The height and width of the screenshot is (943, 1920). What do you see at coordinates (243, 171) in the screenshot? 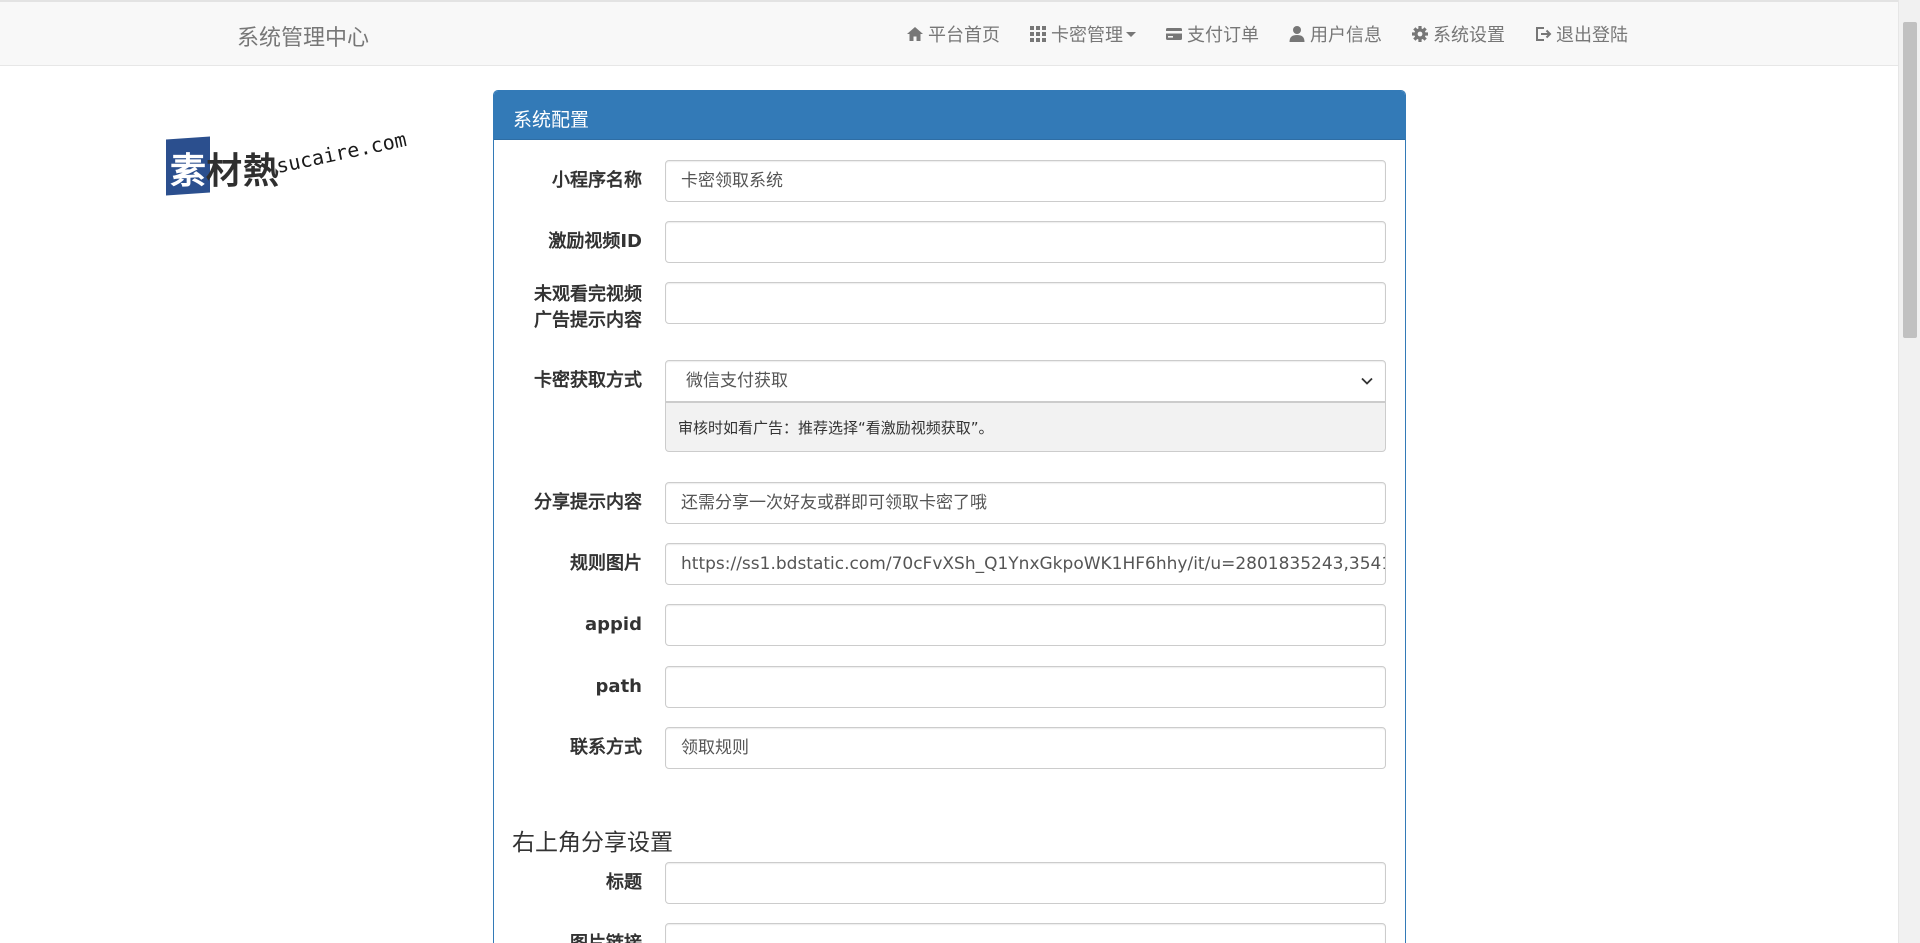
I see `logo-chars: 材熱` at bounding box center [243, 171].